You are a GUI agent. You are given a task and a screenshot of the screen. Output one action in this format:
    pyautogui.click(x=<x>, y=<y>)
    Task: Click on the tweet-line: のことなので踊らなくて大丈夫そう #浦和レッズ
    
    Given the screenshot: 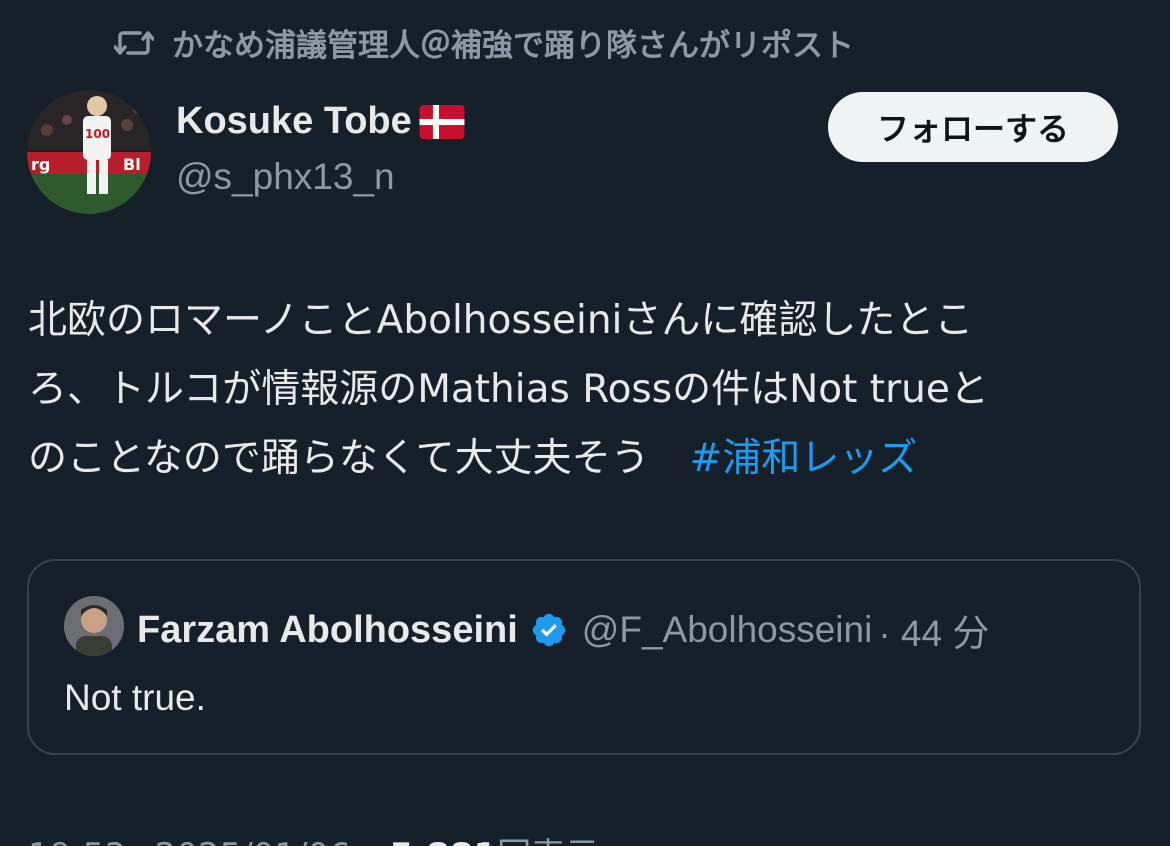 What is the action you would take?
    pyautogui.click(x=588, y=458)
    